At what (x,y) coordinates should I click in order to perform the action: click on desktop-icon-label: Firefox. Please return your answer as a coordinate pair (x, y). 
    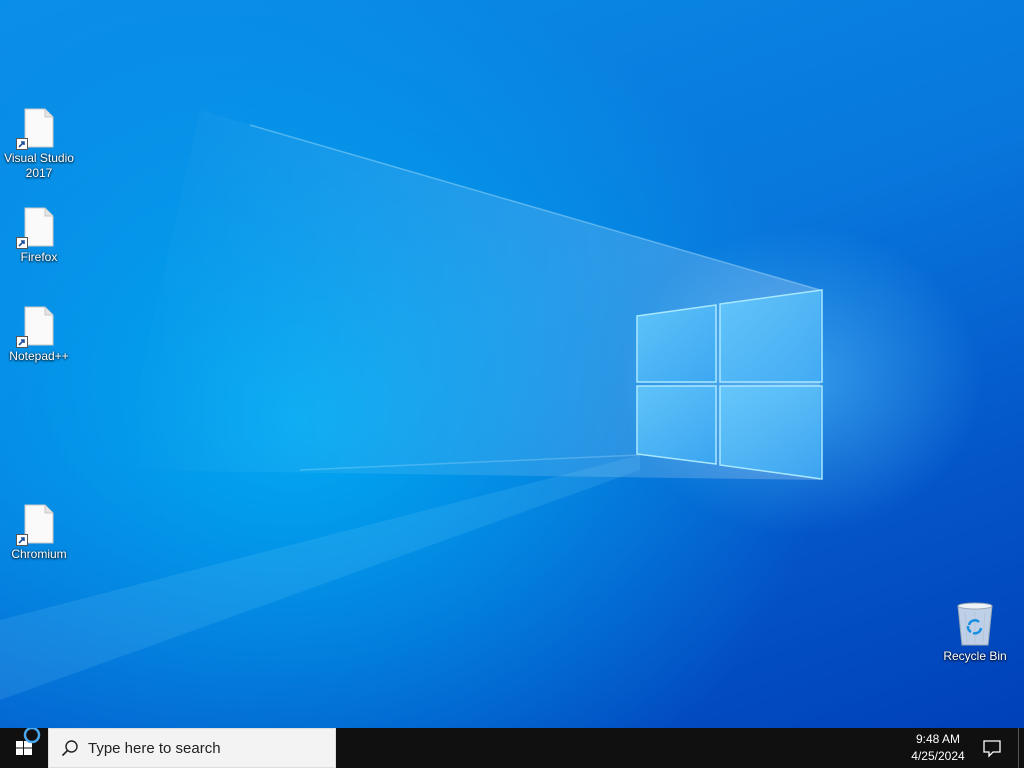
    Looking at the image, I should click on (39, 257).